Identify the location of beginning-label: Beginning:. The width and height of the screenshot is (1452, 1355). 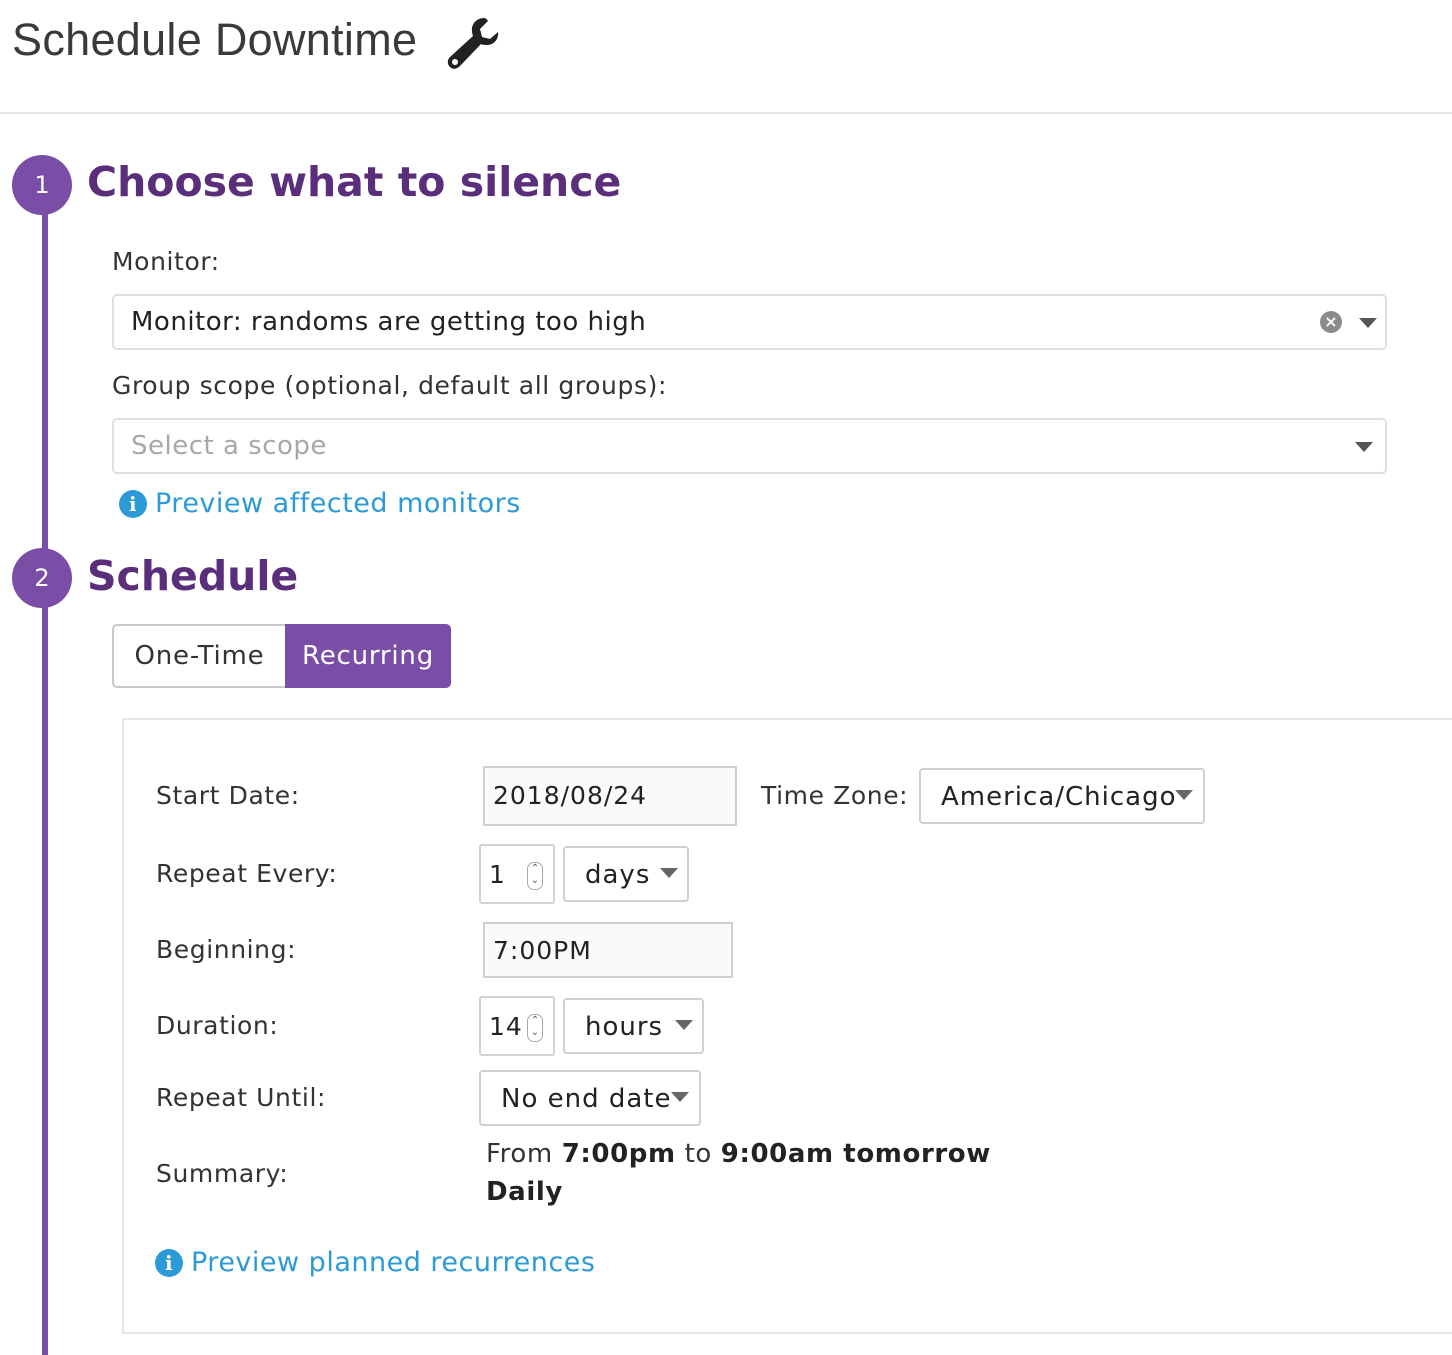
(226, 949).